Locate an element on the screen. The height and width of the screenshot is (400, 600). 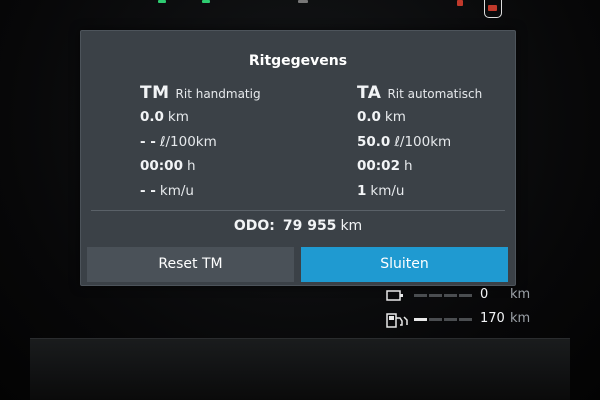
fuel-range-unit: km is located at coordinates (520, 318).